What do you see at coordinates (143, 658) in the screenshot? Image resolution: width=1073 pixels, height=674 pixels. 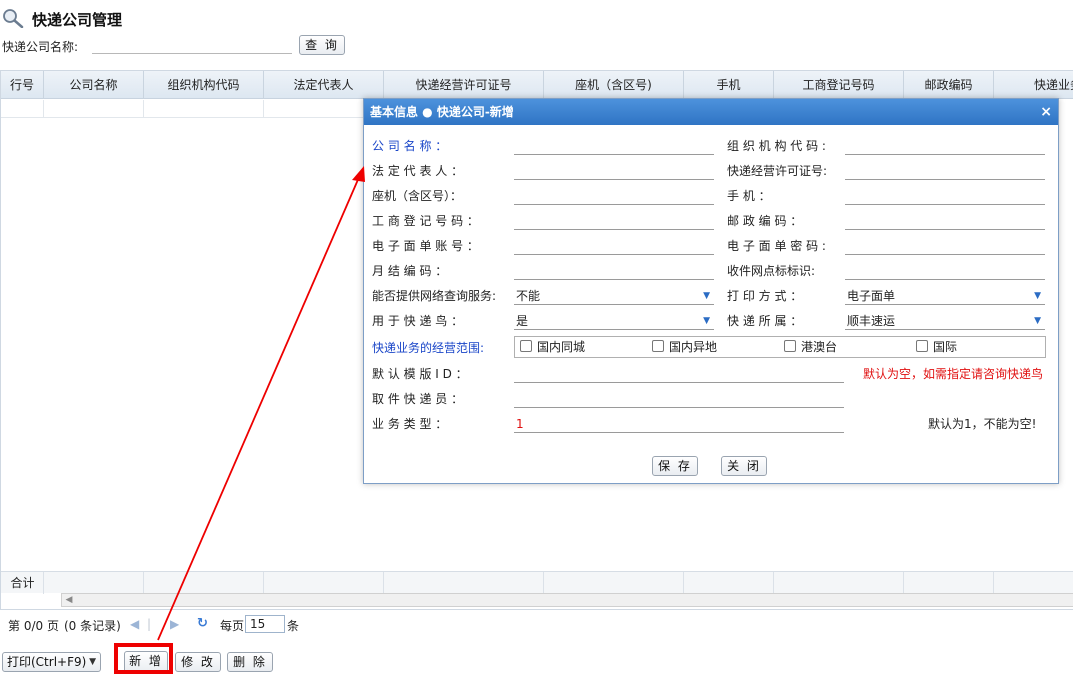 I see `add-button-highlight` at bounding box center [143, 658].